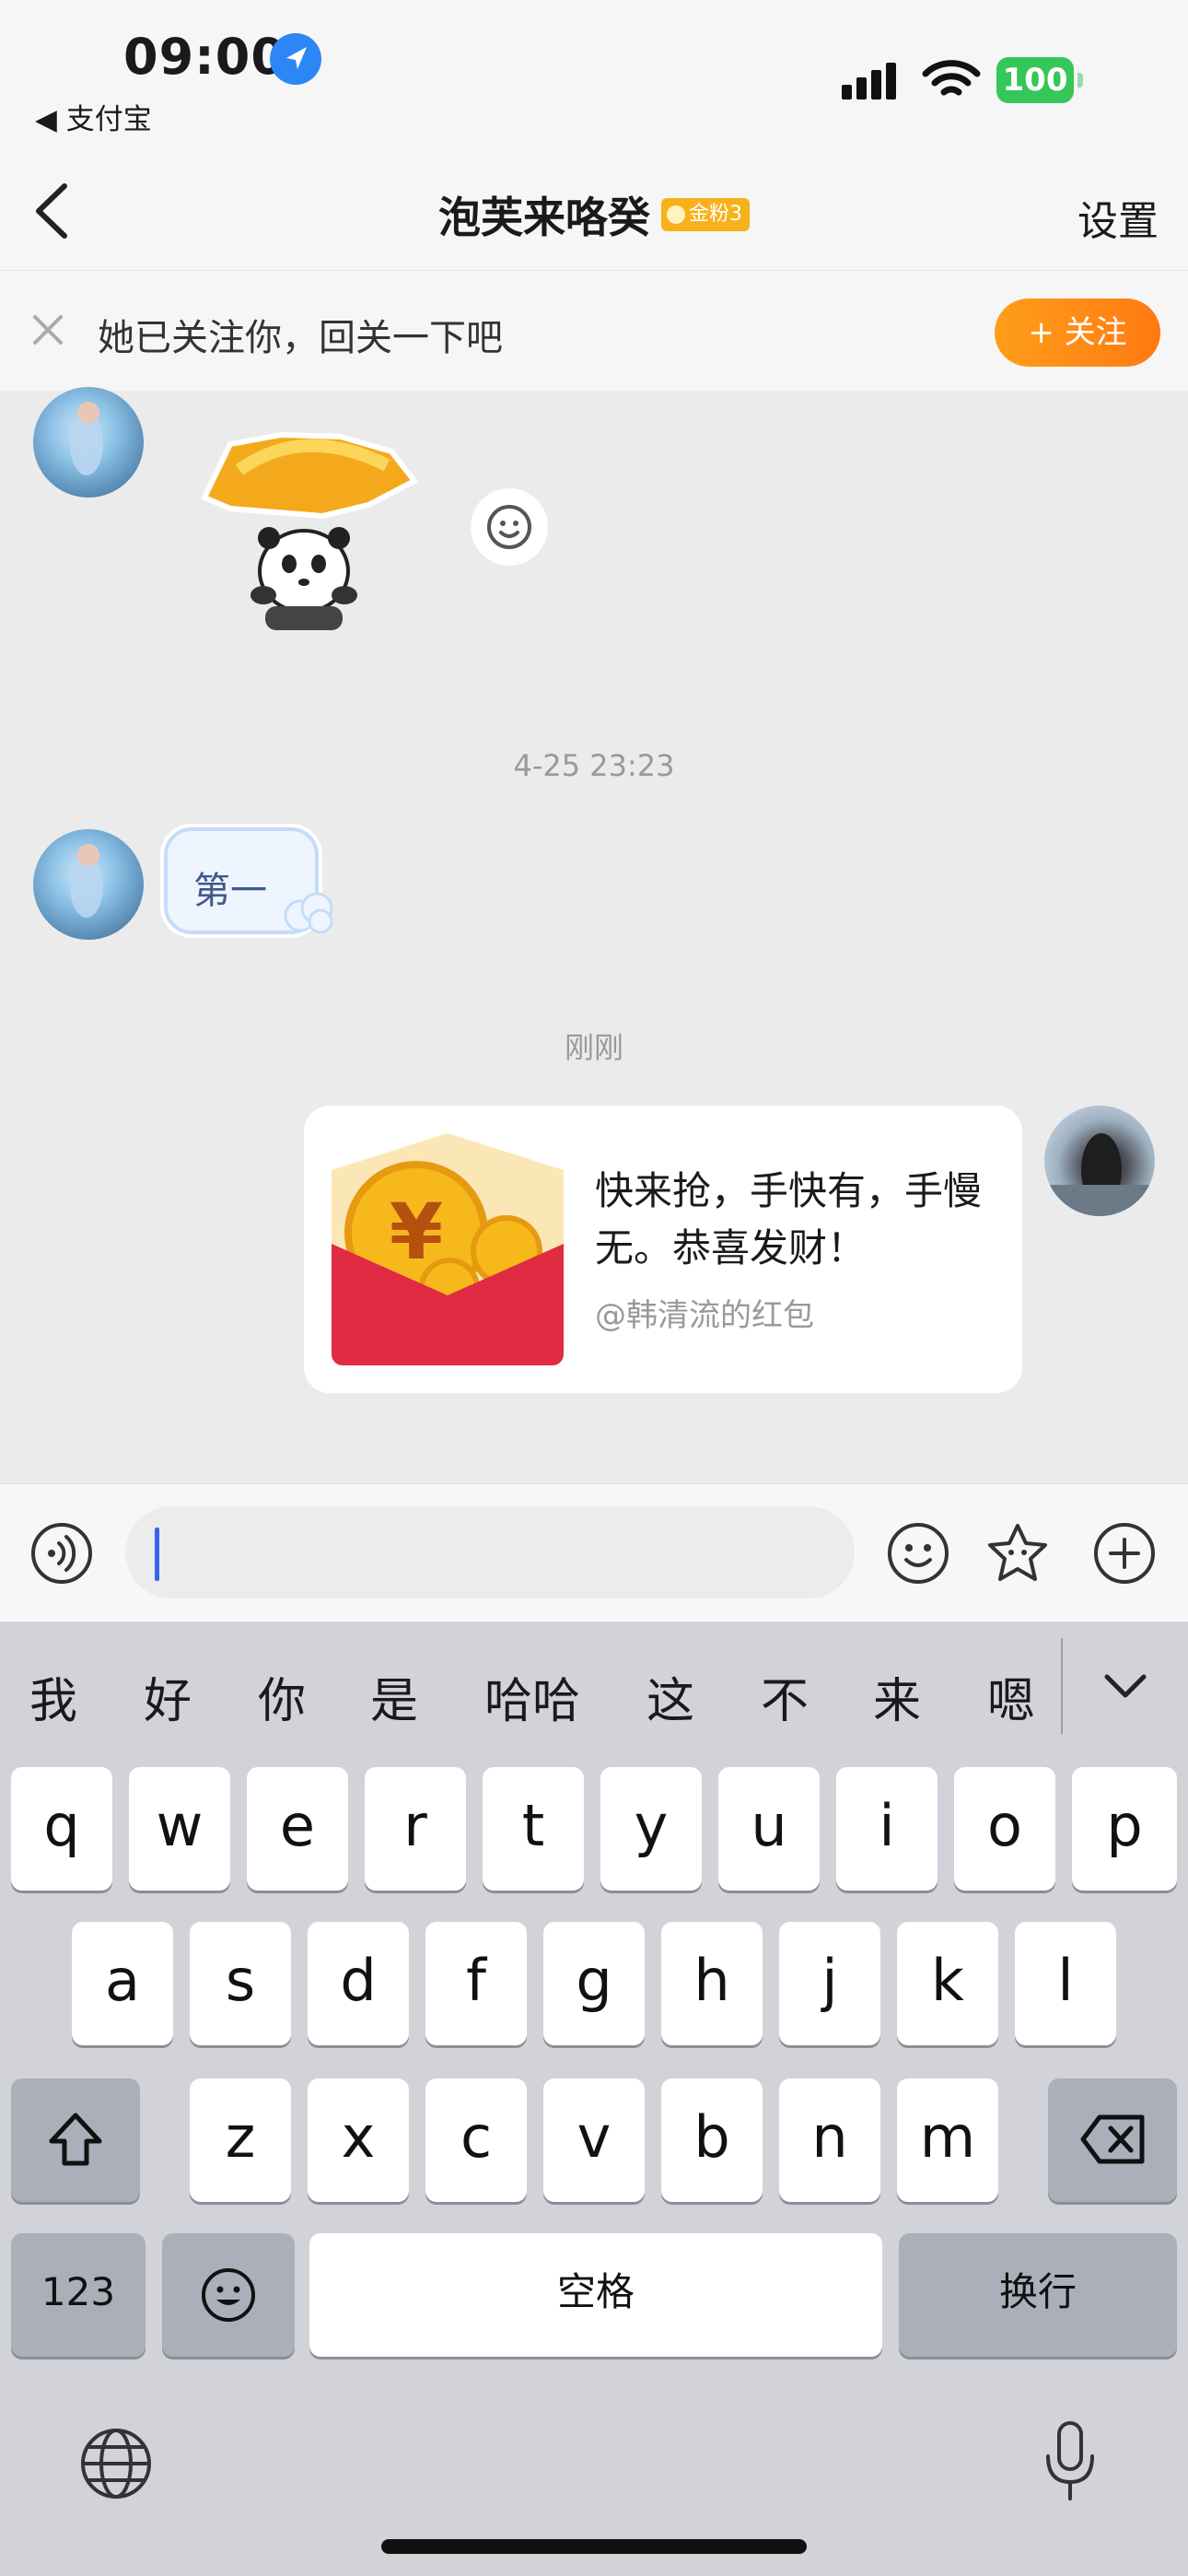 The height and width of the screenshot is (2576, 1188). I want to click on follow-prompt-text: 她已关注你，回关一下吧, so click(300, 338).